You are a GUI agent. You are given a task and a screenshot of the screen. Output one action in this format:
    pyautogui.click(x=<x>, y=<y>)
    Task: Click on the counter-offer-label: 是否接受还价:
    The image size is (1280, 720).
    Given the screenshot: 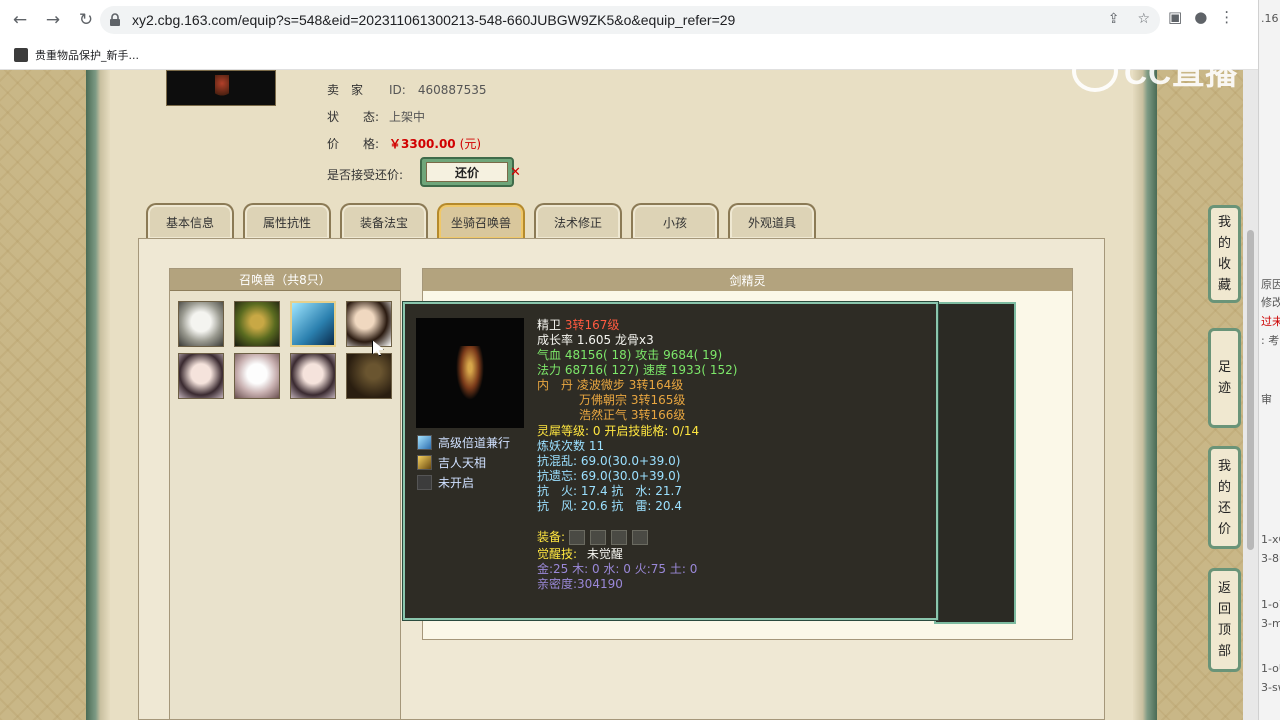 What is the action you would take?
    pyautogui.click(x=365, y=175)
    